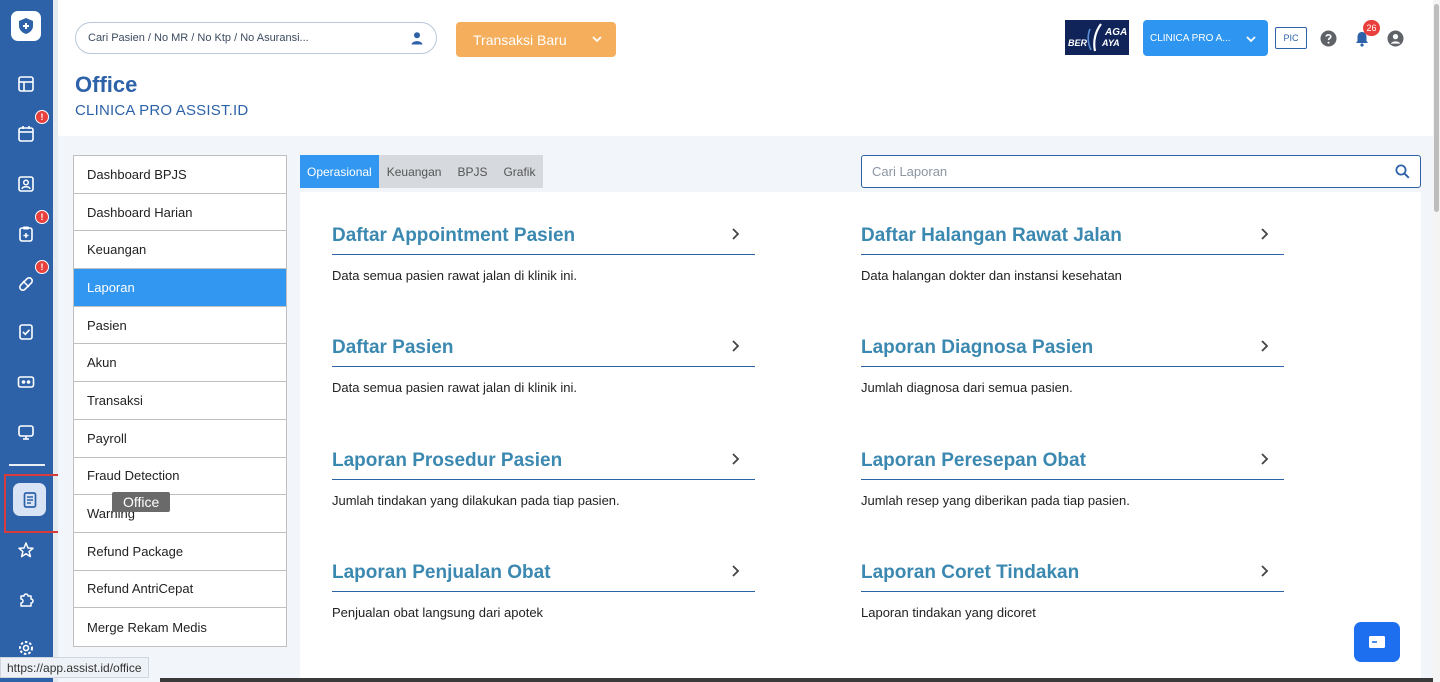 The height and width of the screenshot is (682, 1440). Describe the element at coordinates (180, 288) in the screenshot. I see `menu-item-laporan: Laporan` at that location.